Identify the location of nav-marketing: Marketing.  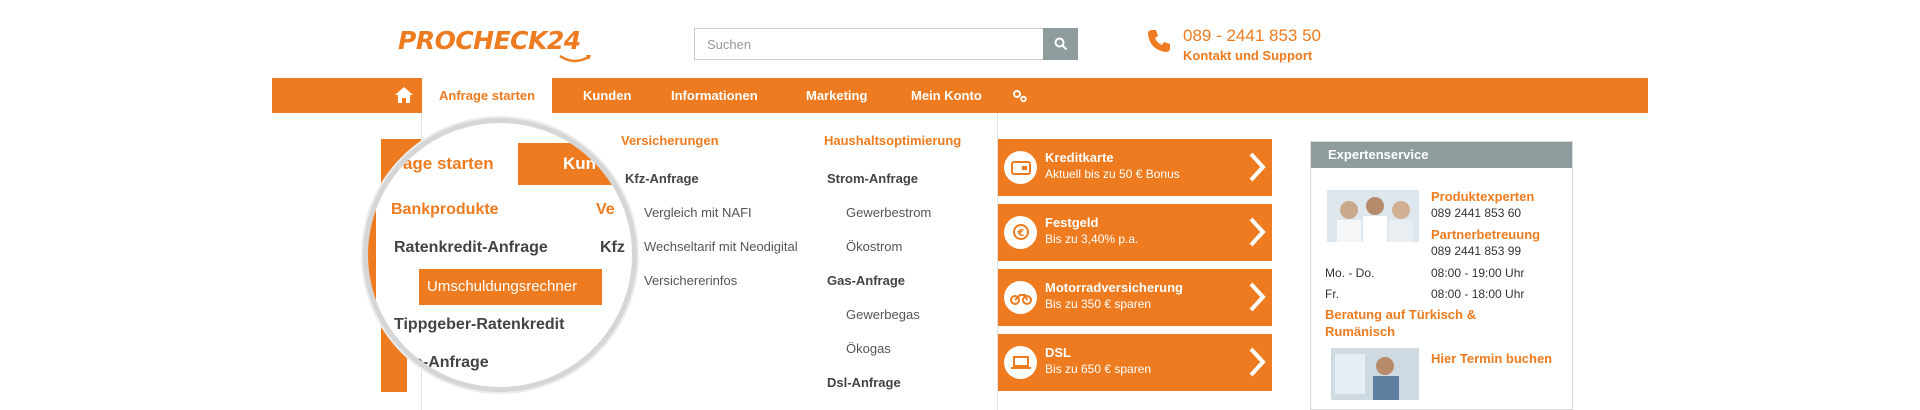
(836, 95).